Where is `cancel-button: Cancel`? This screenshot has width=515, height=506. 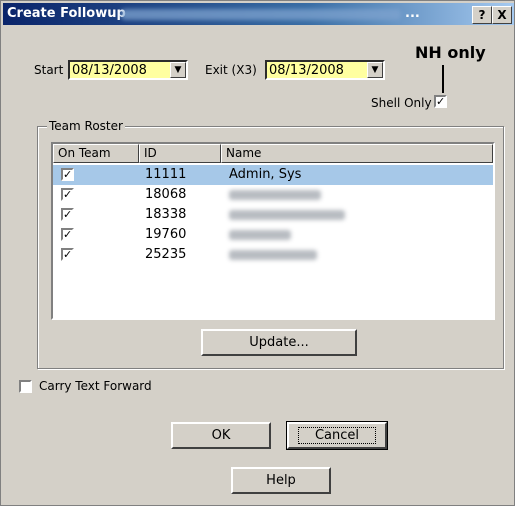 cancel-button: Cancel is located at coordinates (337, 435).